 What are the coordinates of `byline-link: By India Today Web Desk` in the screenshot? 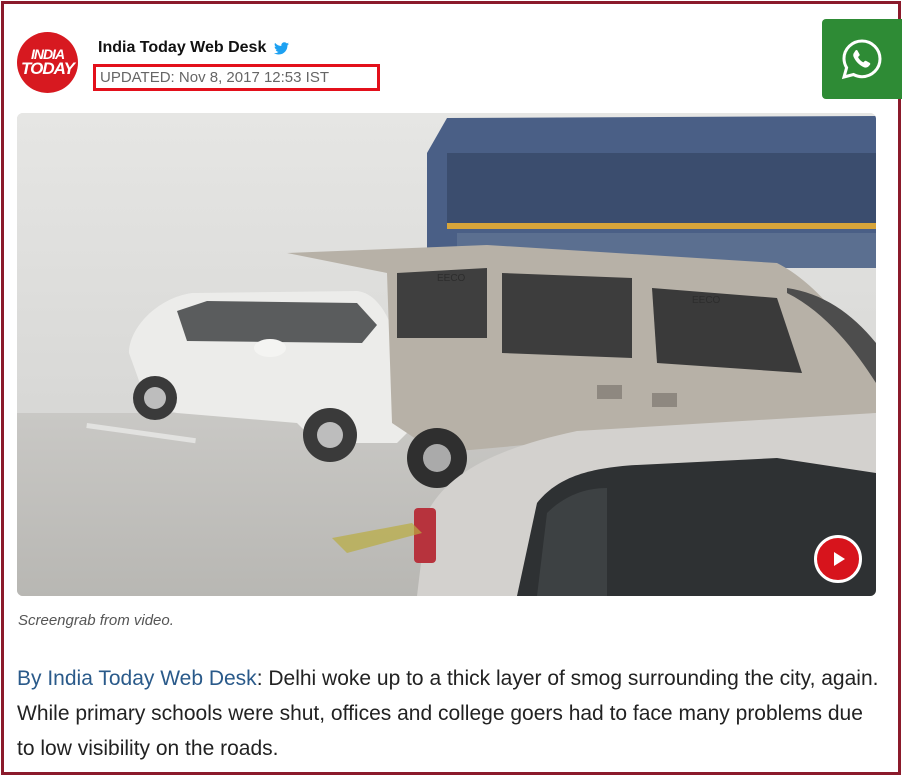 It's located at (137, 678).